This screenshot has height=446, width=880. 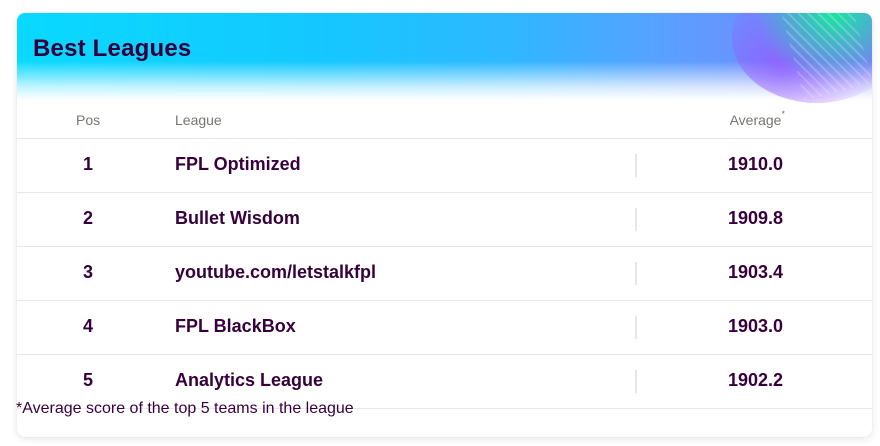 What do you see at coordinates (198, 120) in the screenshot?
I see `column-header-league: League` at bounding box center [198, 120].